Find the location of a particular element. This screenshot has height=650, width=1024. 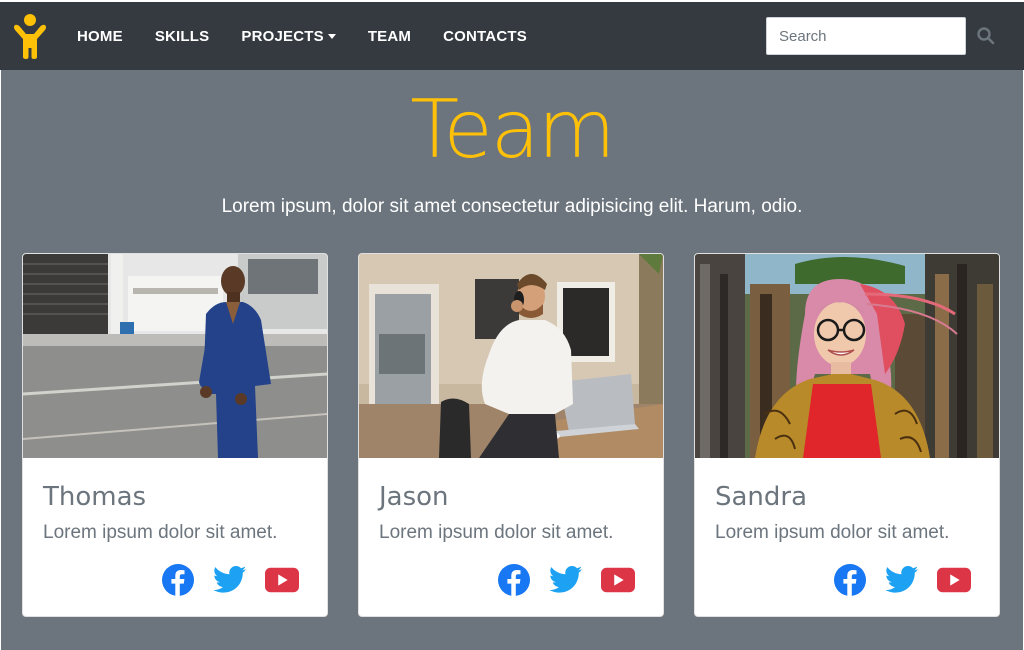

navbar: HOME SKILLS PROJECTS TEAM CONTACTS is located at coordinates (512, 36).